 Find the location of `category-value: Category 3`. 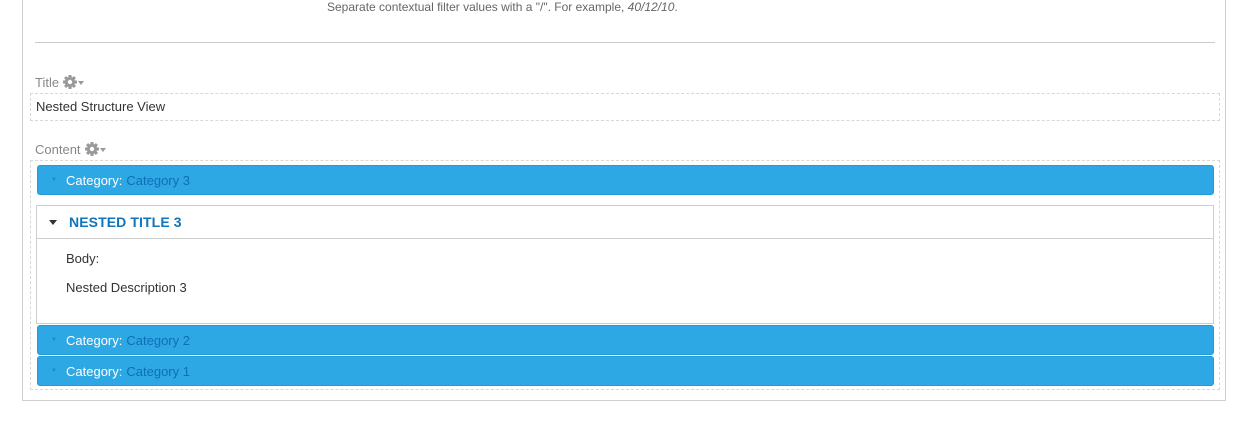

category-value: Category 3 is located at coordinates (158, 180).